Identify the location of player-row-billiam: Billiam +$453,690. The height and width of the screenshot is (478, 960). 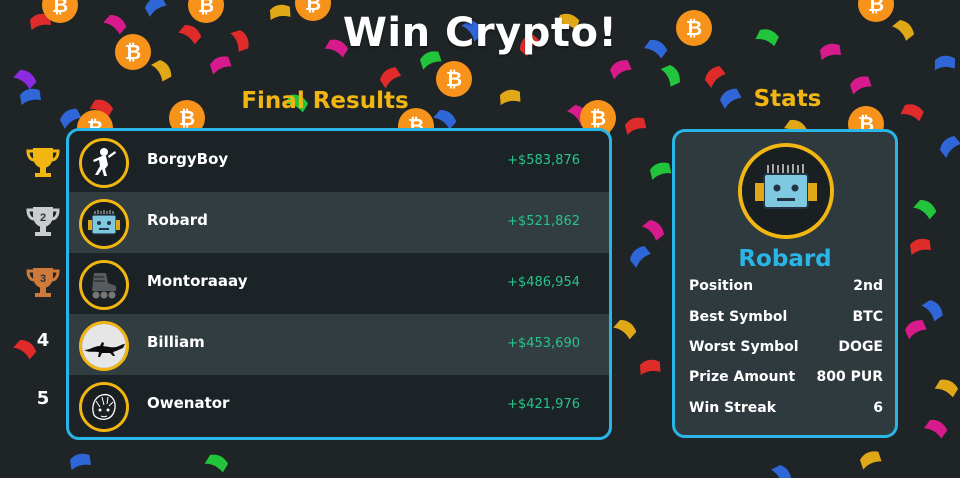
(339, 344).